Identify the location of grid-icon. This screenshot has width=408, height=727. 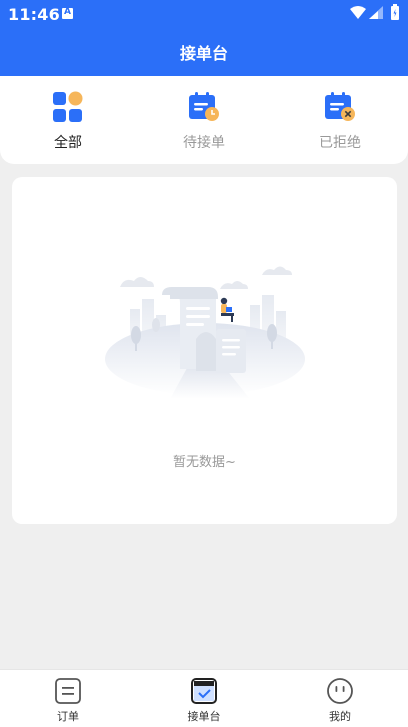
(68, 106).